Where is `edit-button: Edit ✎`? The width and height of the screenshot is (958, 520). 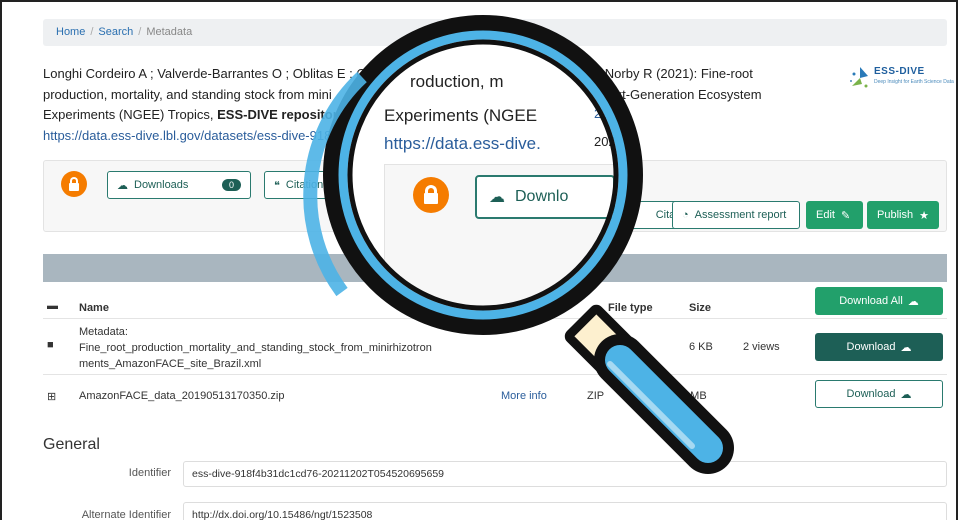 edit-button: Edit ✎ is located at coordinates (834, 215).